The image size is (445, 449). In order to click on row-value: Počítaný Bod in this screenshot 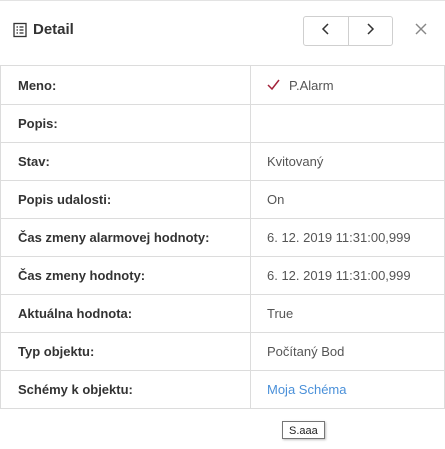, I will do `click(348, 351)`.